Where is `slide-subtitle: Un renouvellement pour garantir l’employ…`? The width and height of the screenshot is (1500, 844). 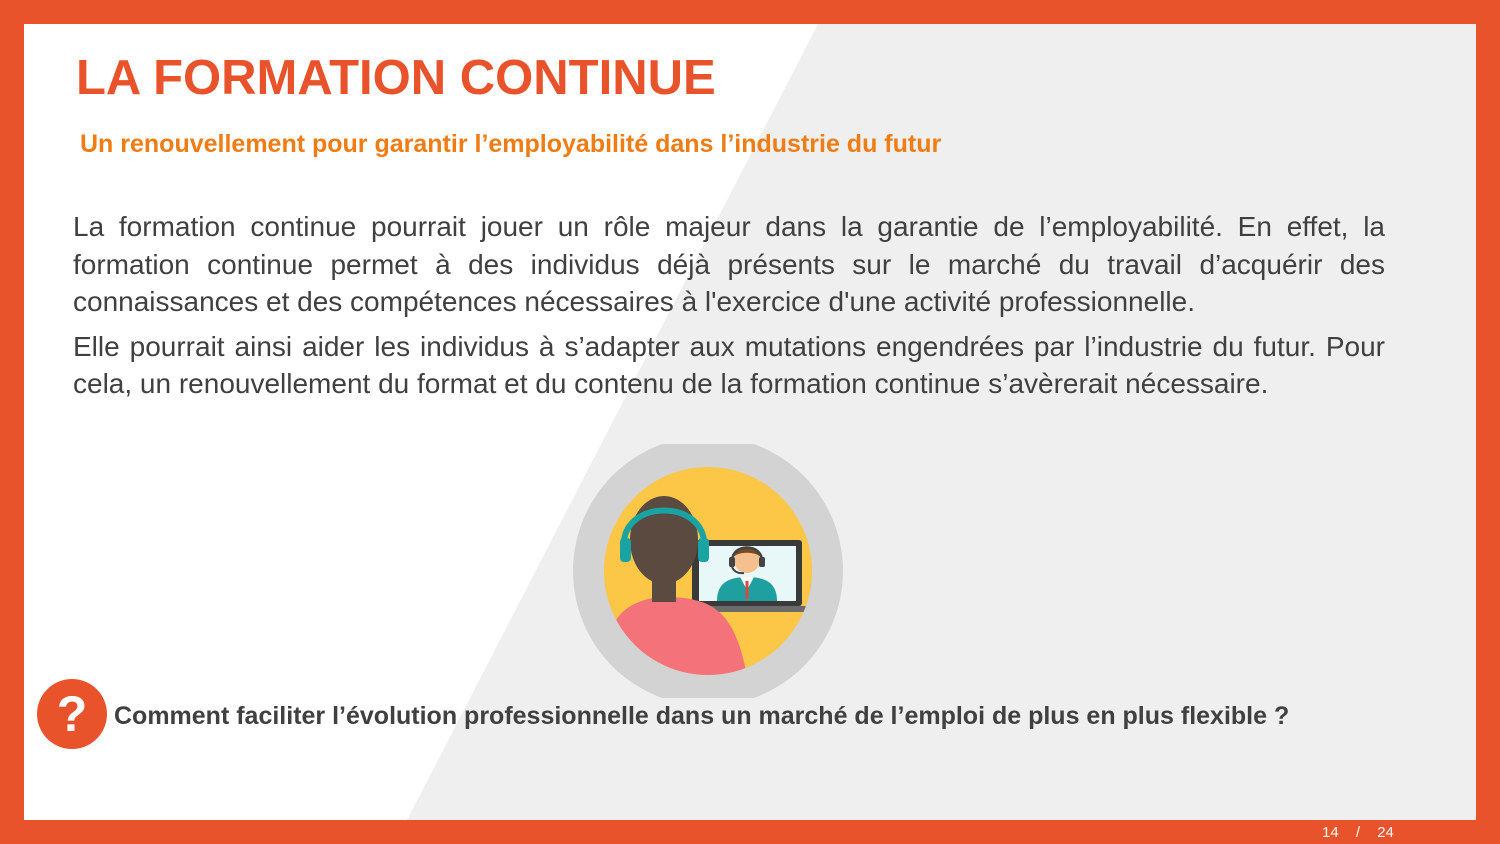 slide-subtitle: Un renouvellement pour garantir l’employ… is located at coordinates (511, 144).